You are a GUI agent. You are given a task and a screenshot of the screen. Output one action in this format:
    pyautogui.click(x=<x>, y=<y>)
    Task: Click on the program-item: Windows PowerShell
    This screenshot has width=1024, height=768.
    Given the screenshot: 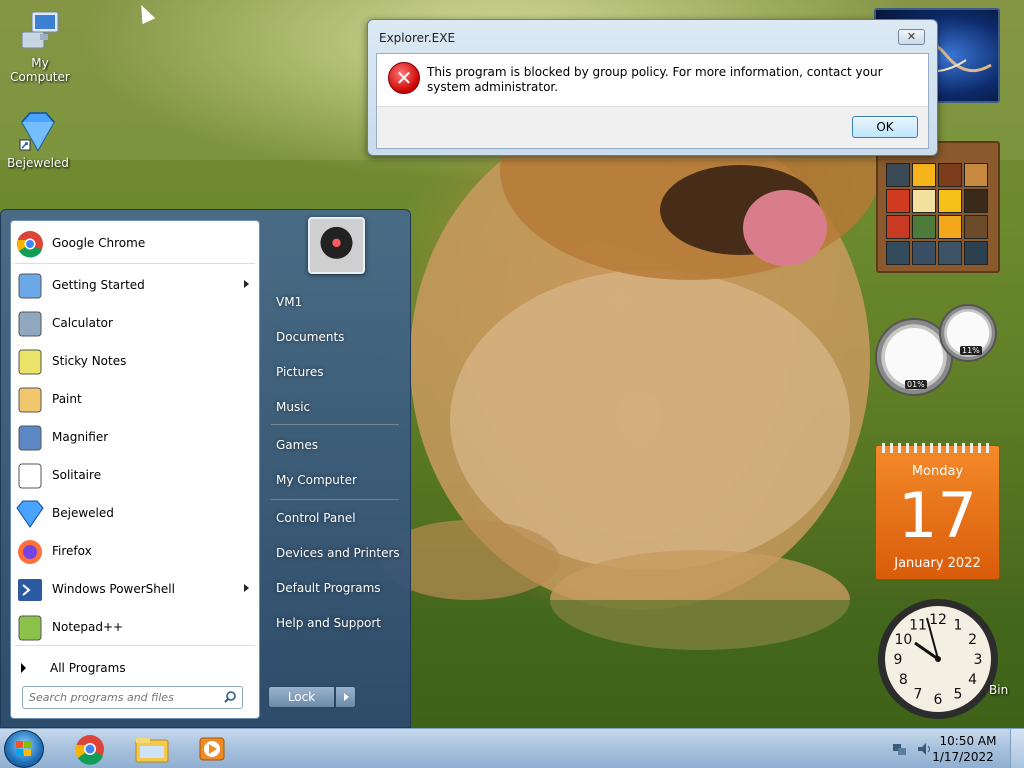 What is the action you would take?
    pyautogui.click(x=135, y=590)
    